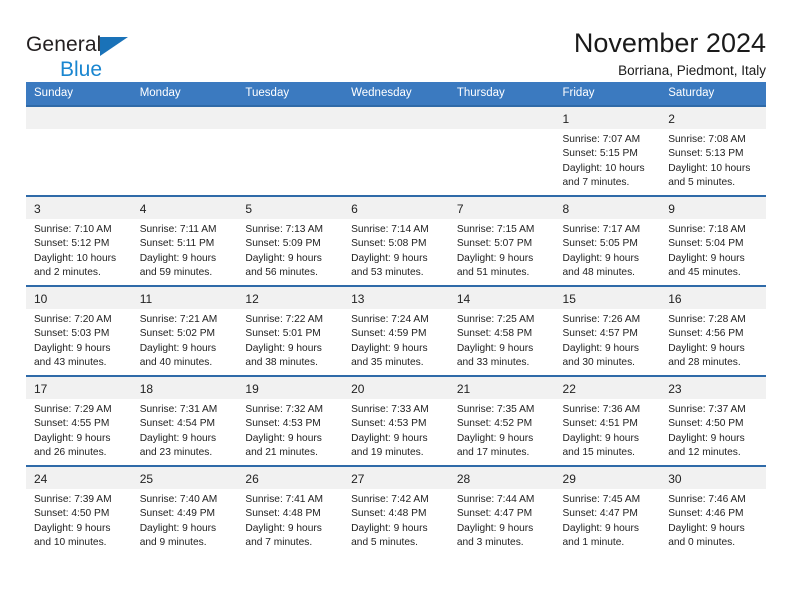 This screenshot has height=612, width=792. Describe the element at coordinates (669, 43) in the screenshot. I see `page-title: November 2024` at that location.